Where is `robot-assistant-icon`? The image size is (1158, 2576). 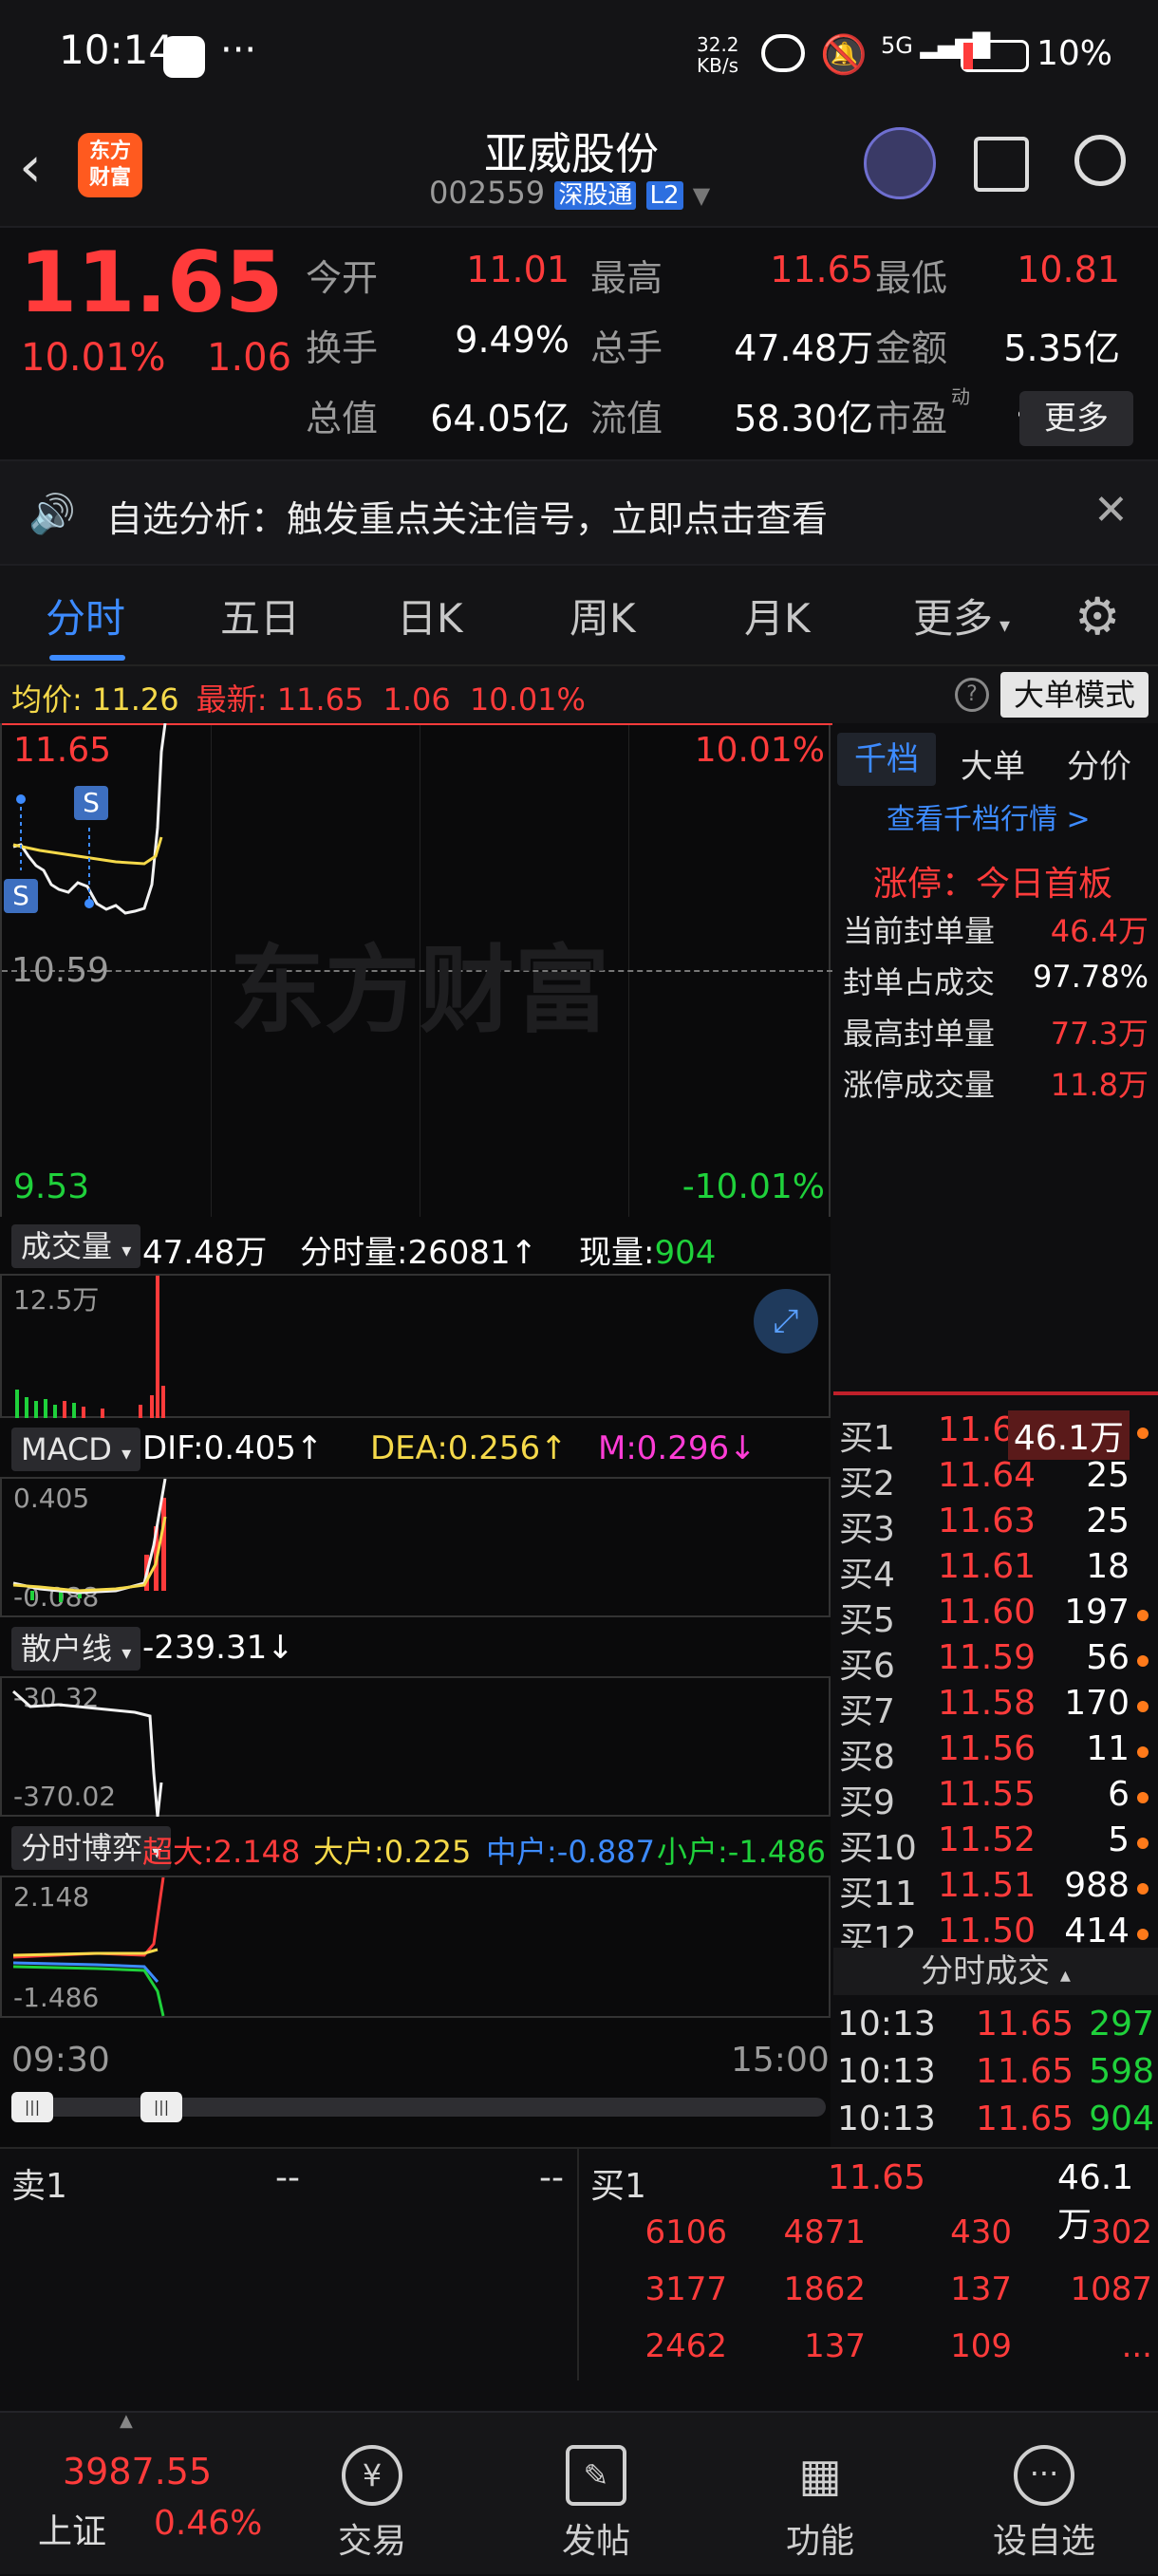 robot-assistant-icon is located at coordinates (900, 163).